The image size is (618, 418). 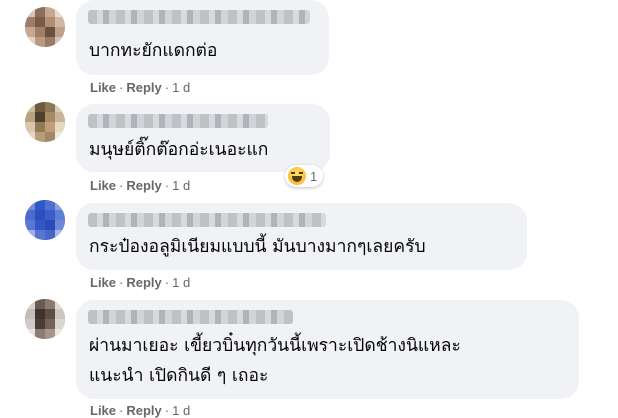 I want to click on reaction-summary: 1, so click(x=304, y=176).